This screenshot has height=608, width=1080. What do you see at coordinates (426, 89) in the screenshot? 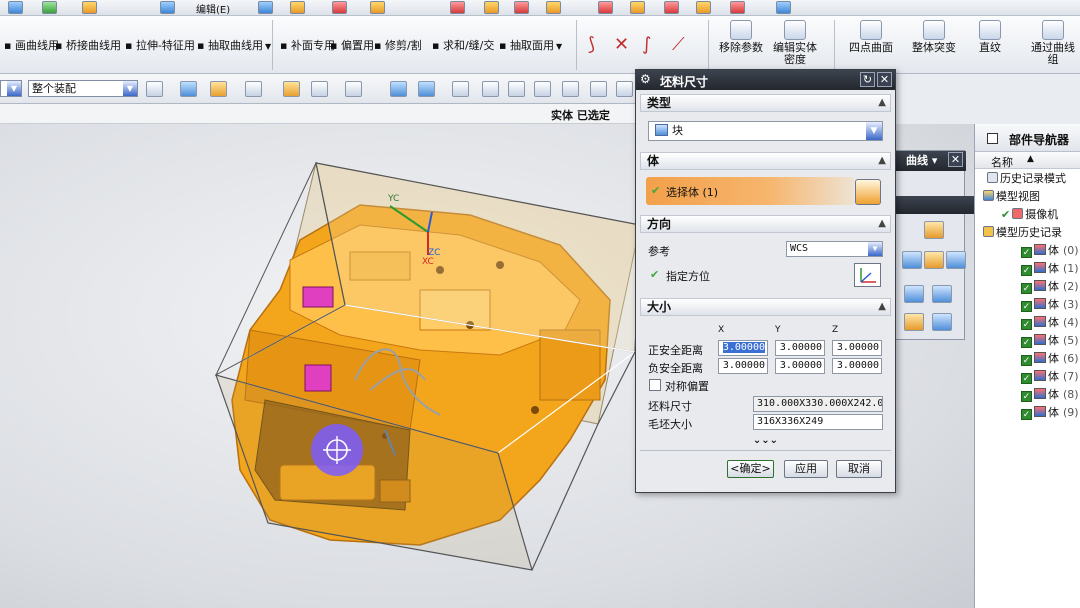
I see `view-shaded-icon` at bounding box center [426, 89].